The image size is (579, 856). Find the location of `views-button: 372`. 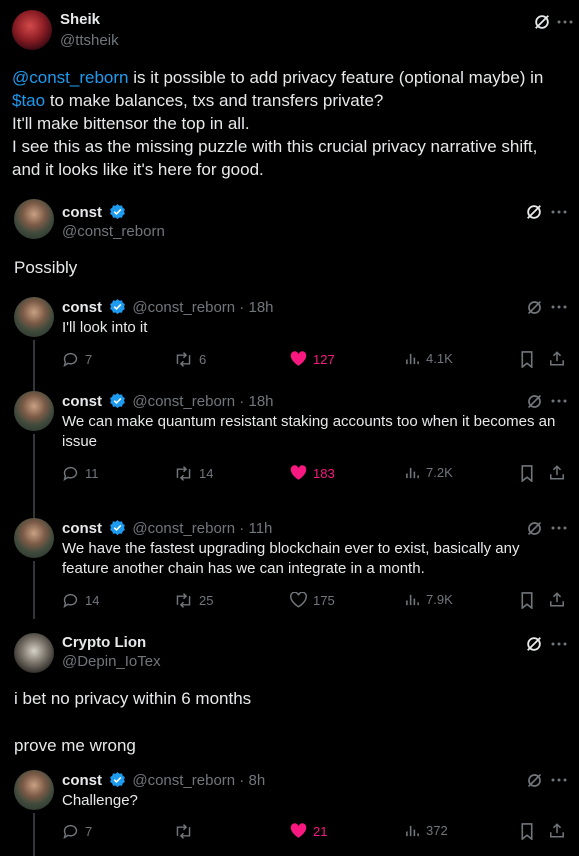

views-button: 372 is located at coordinates (426, 830).